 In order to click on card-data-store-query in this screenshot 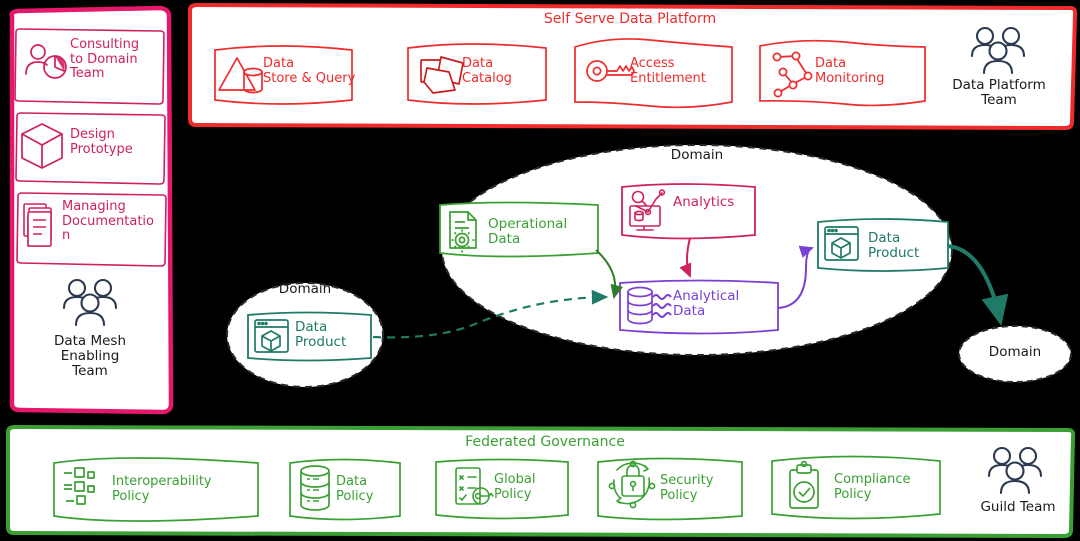, I will do `click(283, 75)`.